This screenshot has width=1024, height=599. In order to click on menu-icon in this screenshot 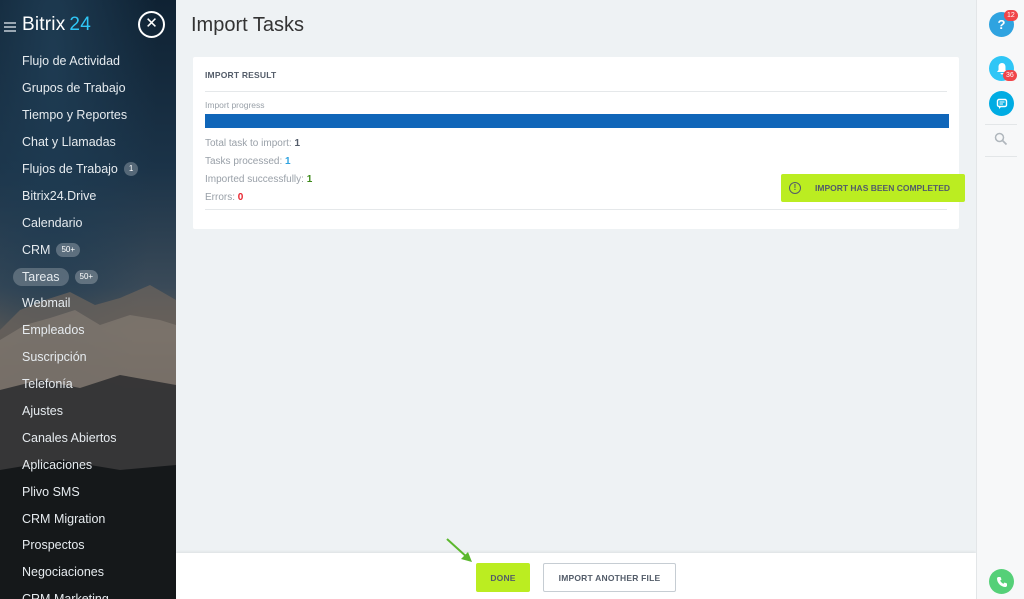, I will do `click(10, 27)`.